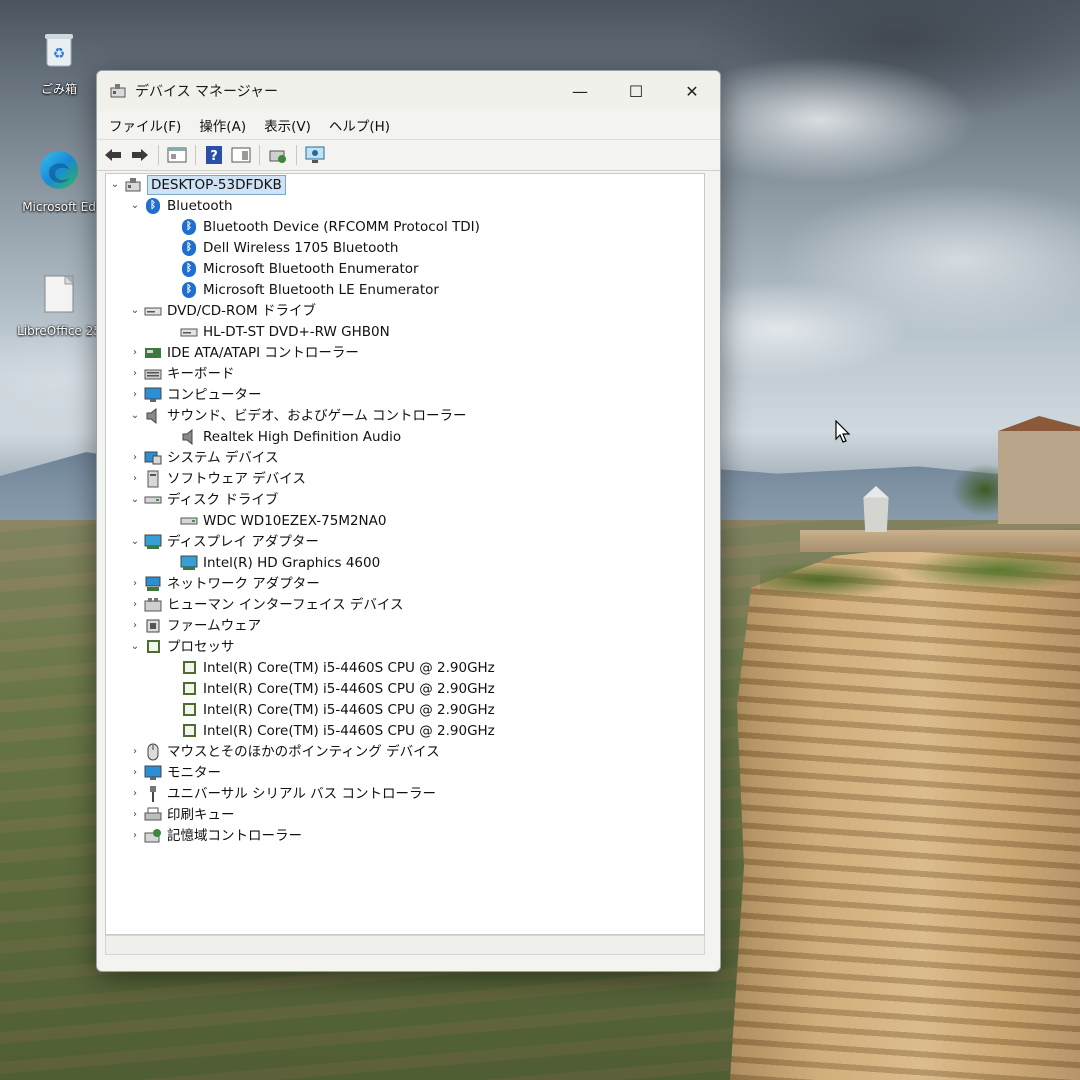 The width and height of the screenshot is (1080, 1080). I want to click on tree-item-label: WDC WD10EZEX-75M2NA0, so click(295, 520).